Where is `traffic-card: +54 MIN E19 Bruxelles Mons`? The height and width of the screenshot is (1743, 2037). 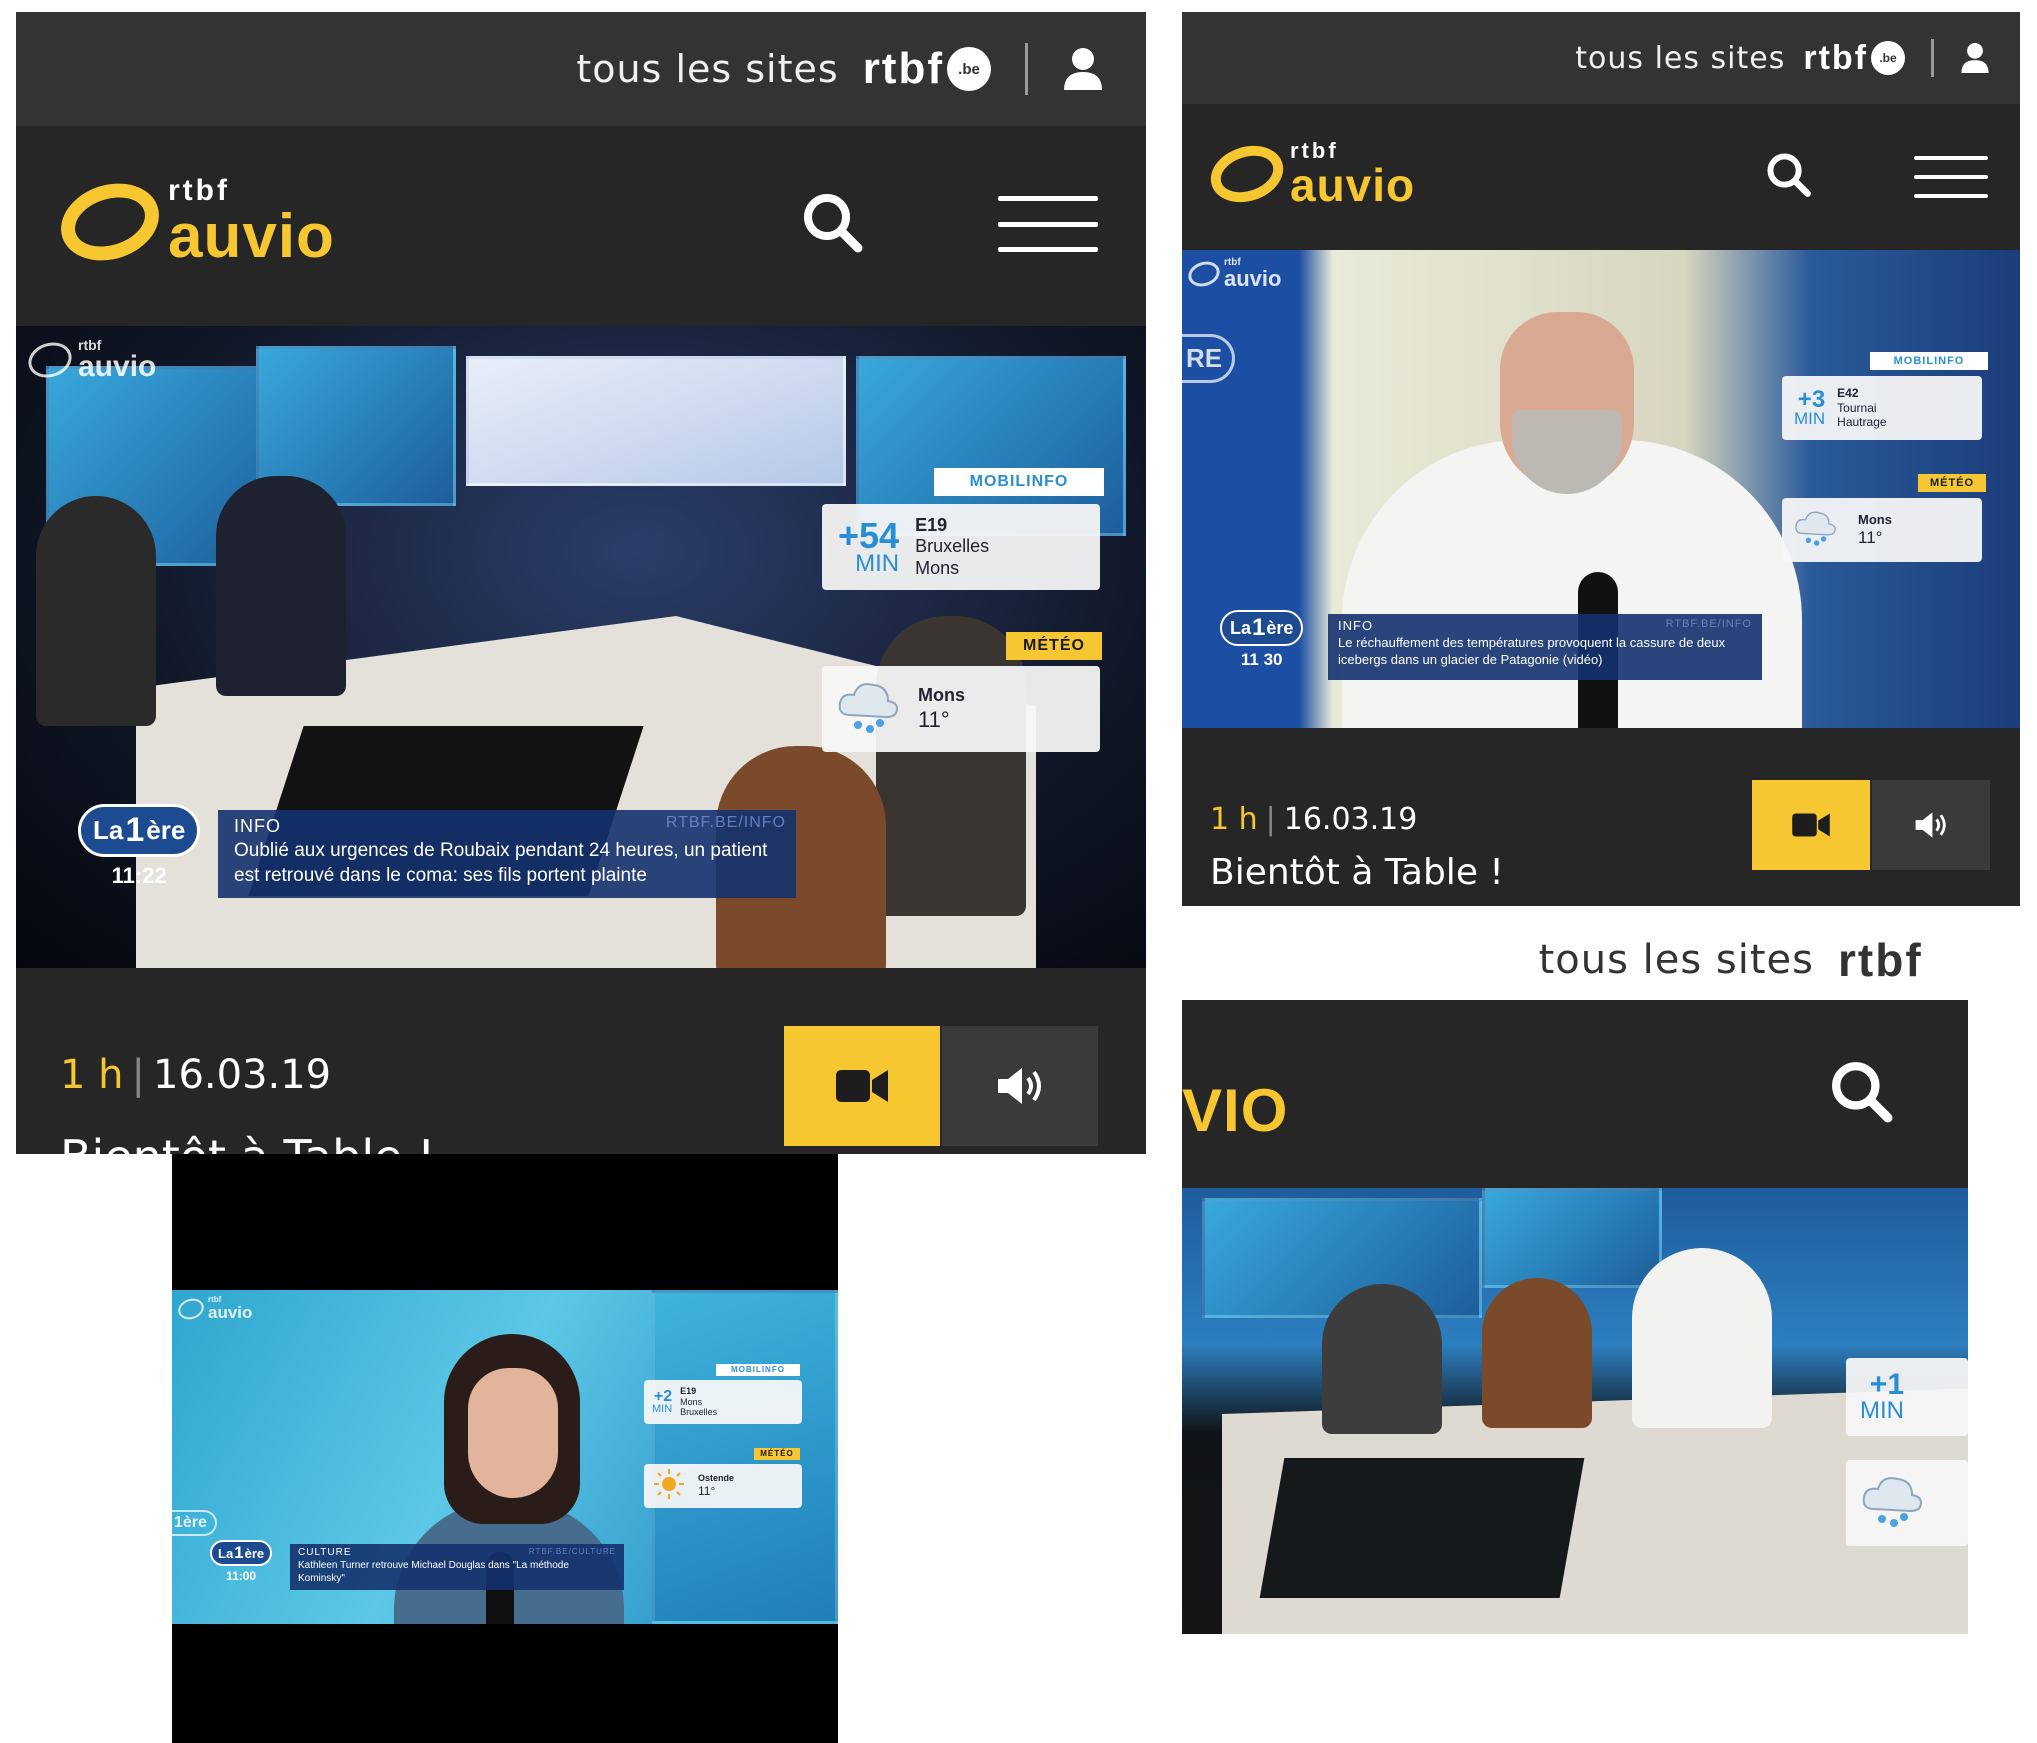 traffic-card: +54 MIN E19 Bruxelles Mons is located at coordinates (961, 547).